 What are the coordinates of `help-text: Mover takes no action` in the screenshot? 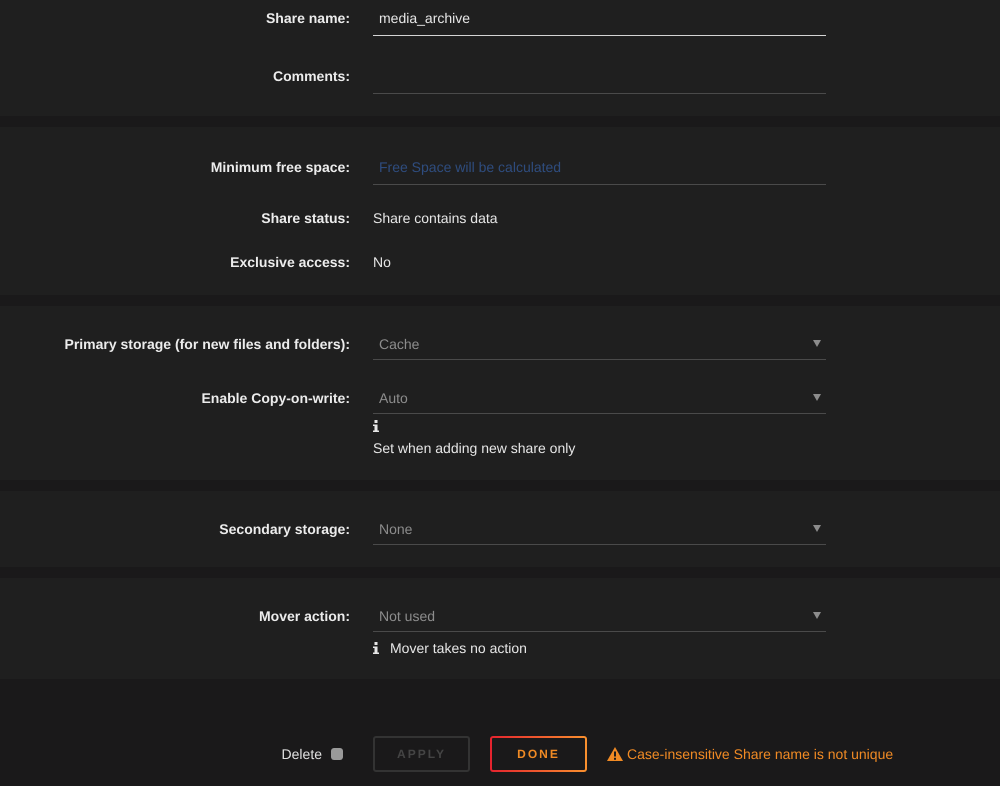 It's located at (458, 648).